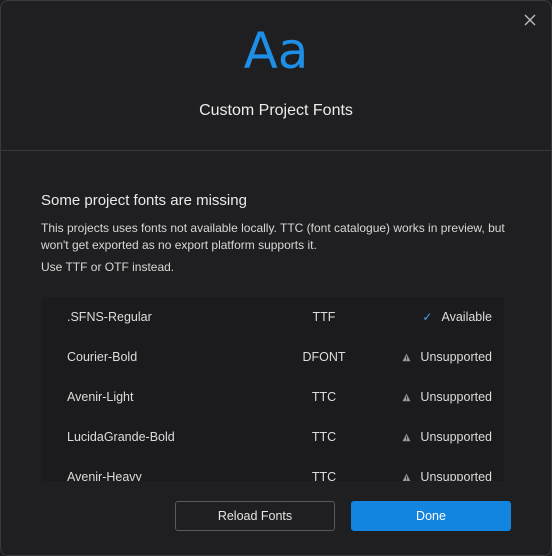 The width and height of the screenshot is (552, 556). Describe the element at coordinates (108, 267) in the screenshot. I see `section-hint: Use TTF or OTF instead.` at that location.